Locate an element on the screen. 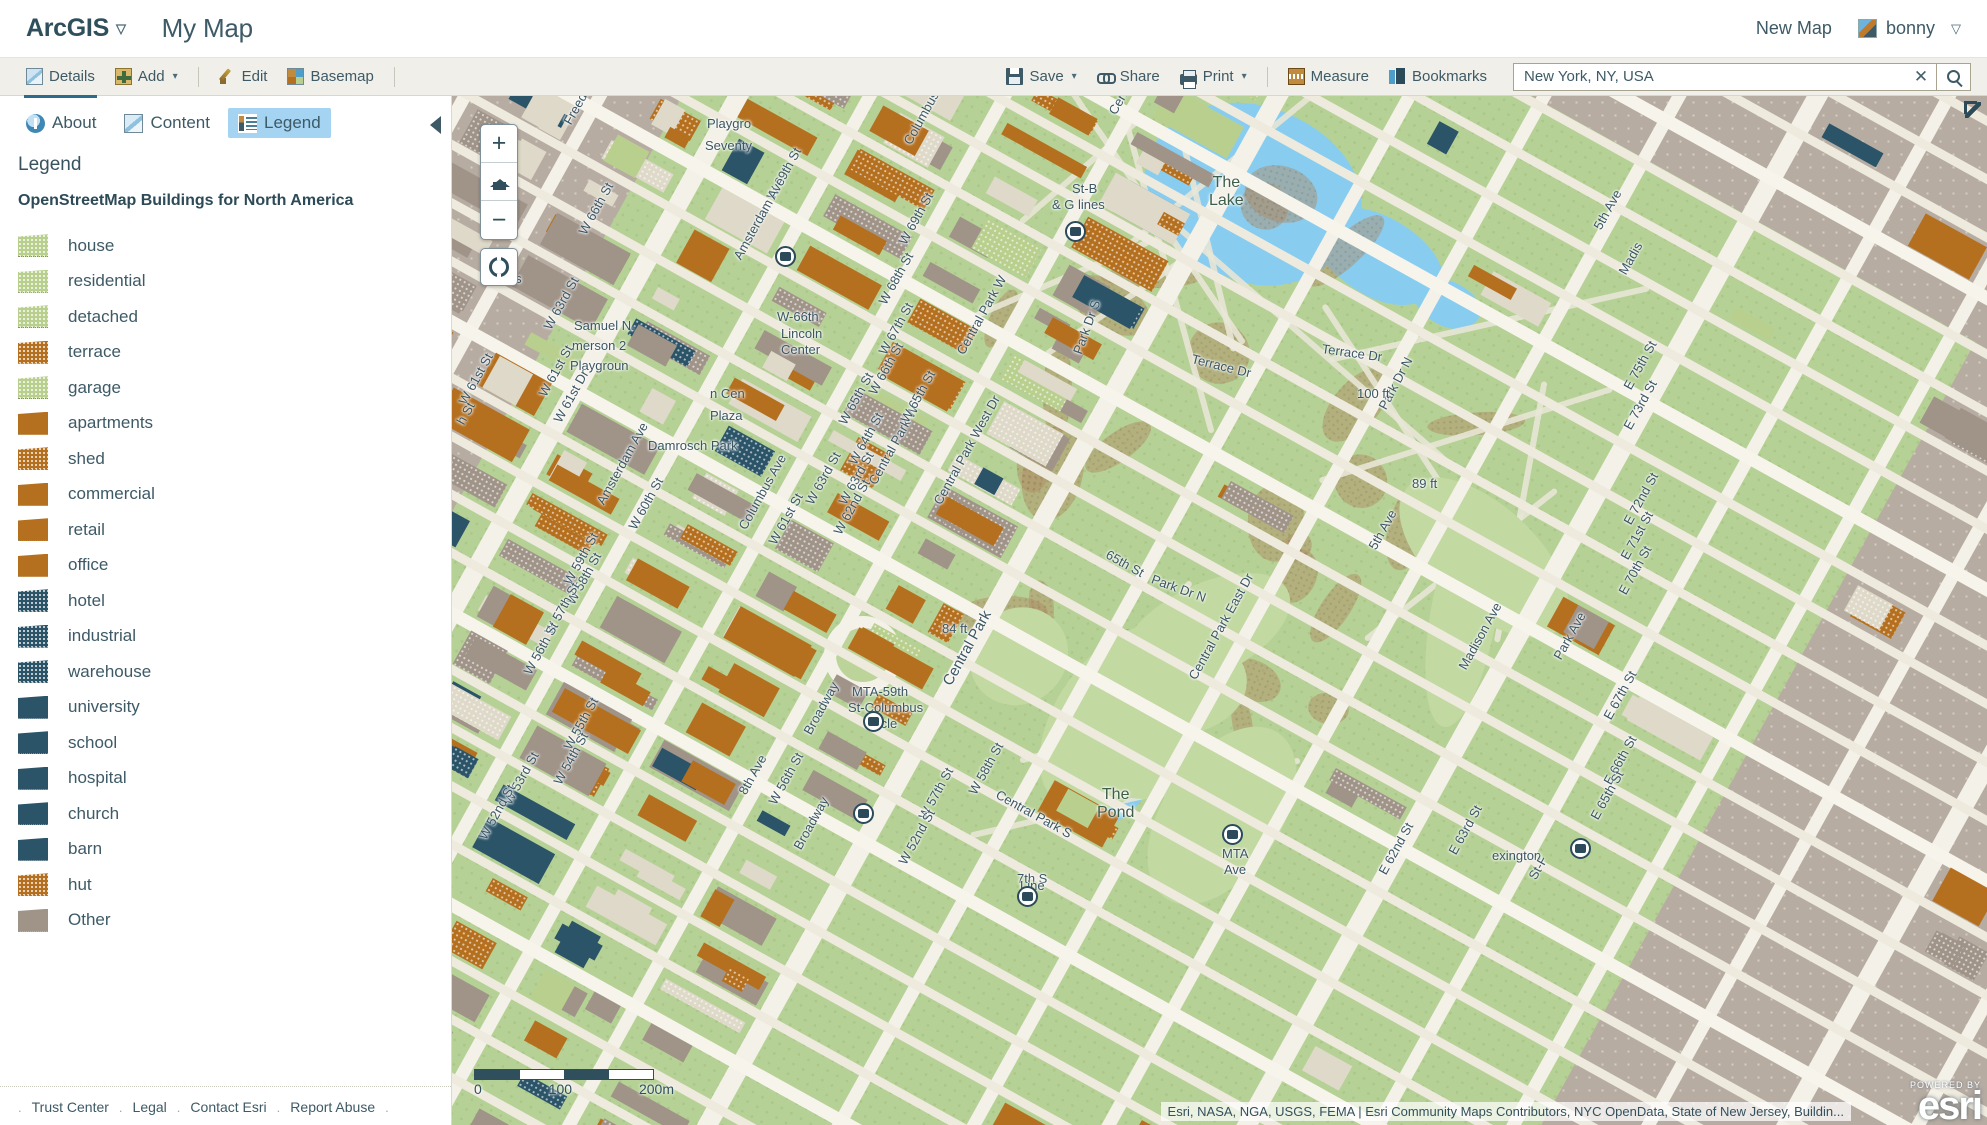 The height and width of the screenshot is (1125, 1987). add-icon is located at coordinates (123, 76).